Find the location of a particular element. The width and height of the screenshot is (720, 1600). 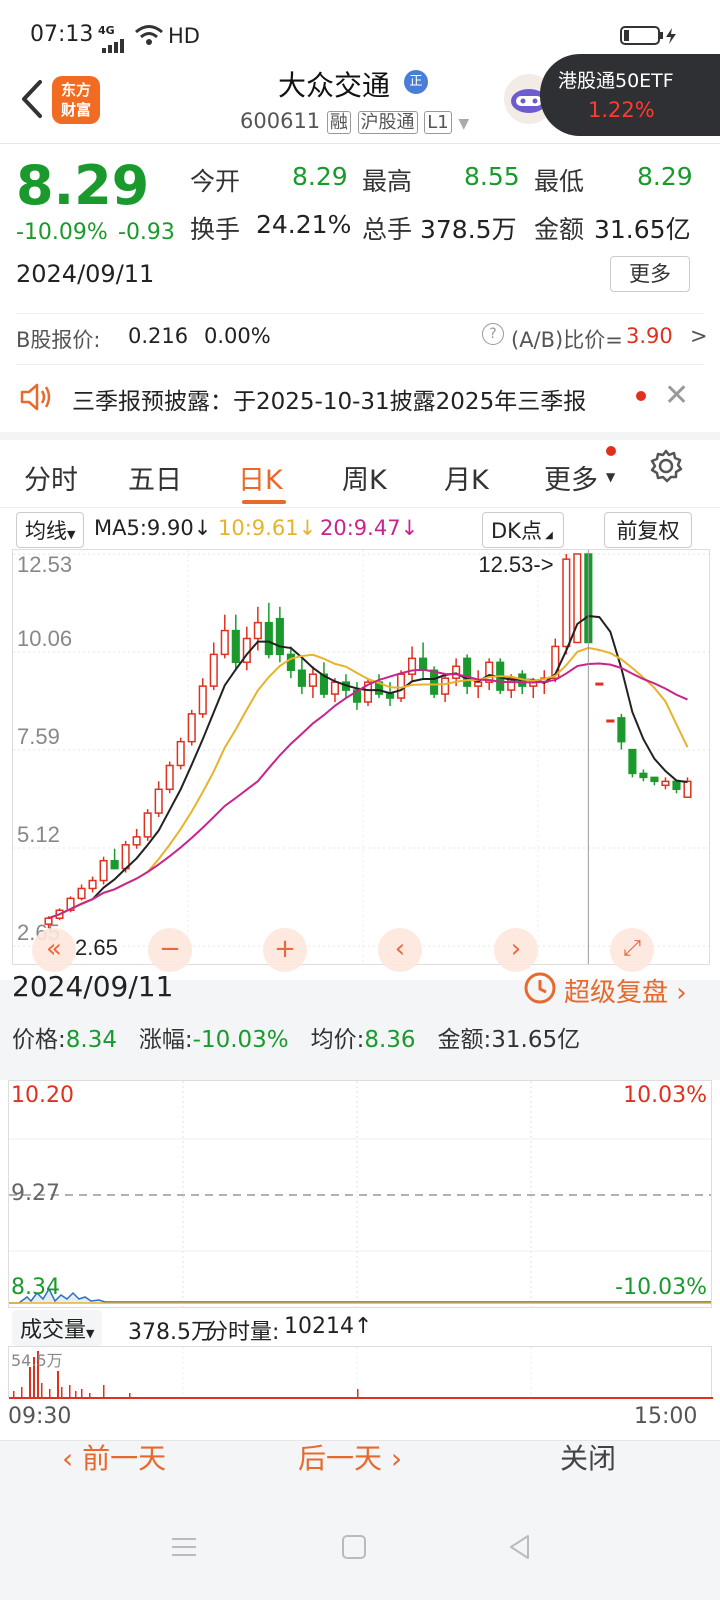

volume-selector-label: 成交量 is located at coordinates (53, 1330).